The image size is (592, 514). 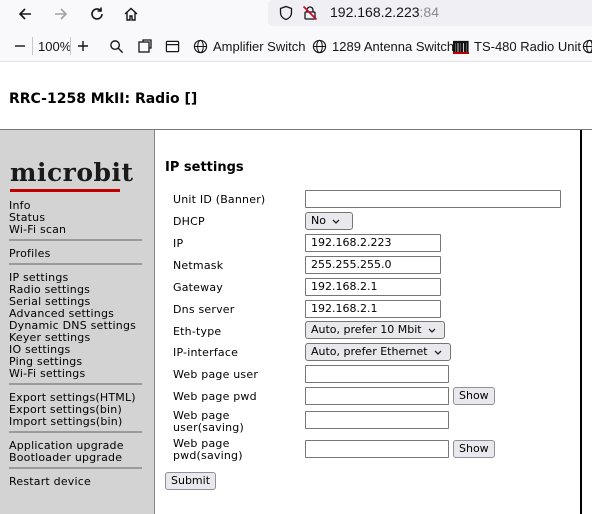 I want to click on ip-interface-select-value: Auto, prefer Ethernet, so click(x=369, y=351).